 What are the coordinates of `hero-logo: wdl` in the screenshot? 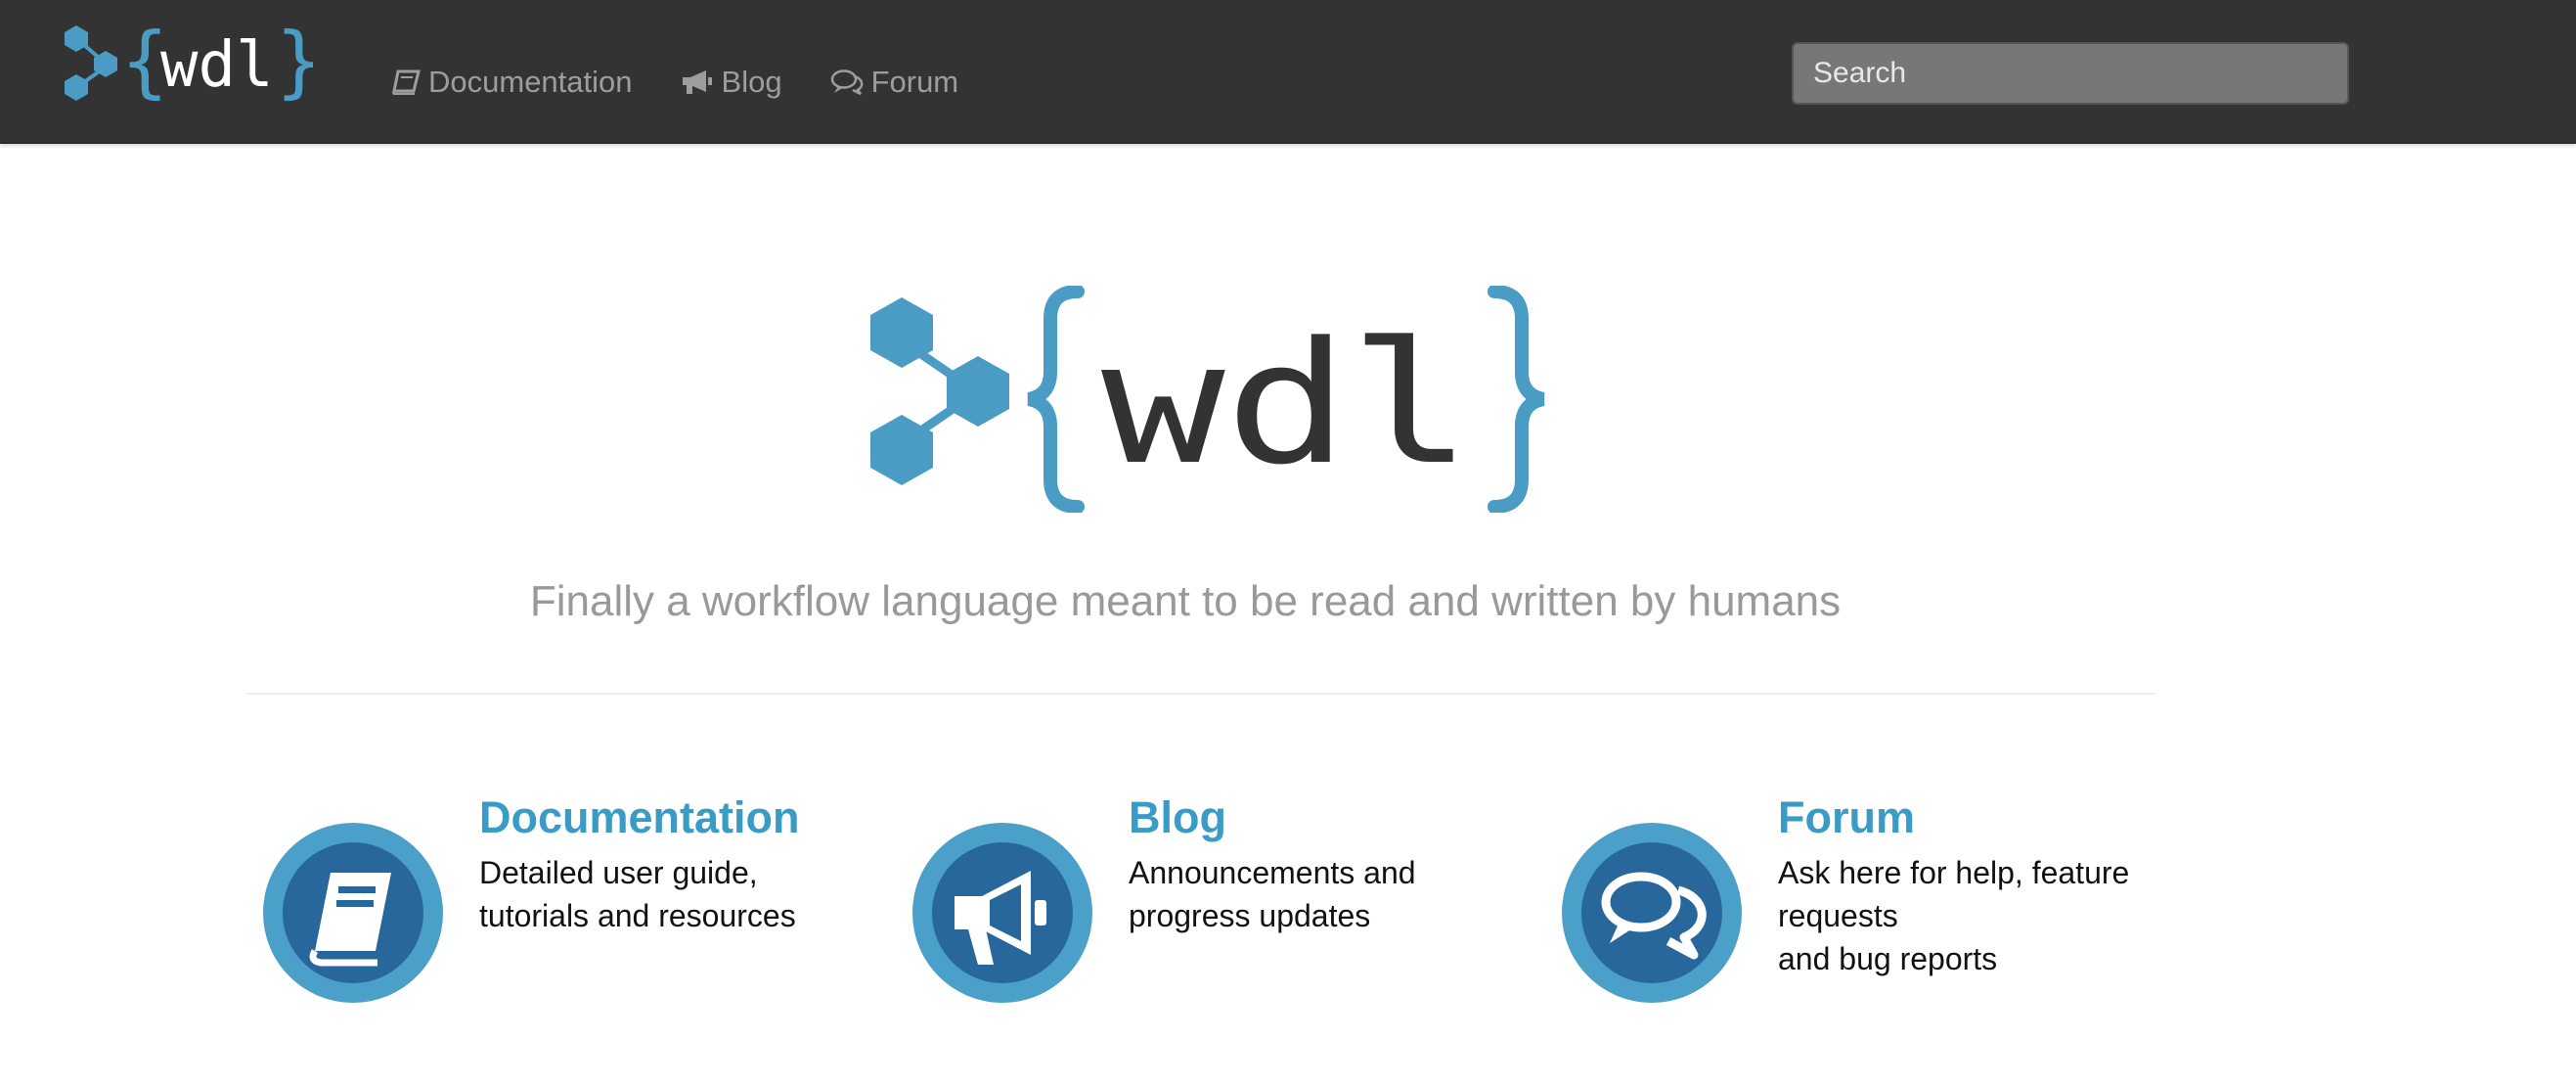 It's located at (1207, 399).